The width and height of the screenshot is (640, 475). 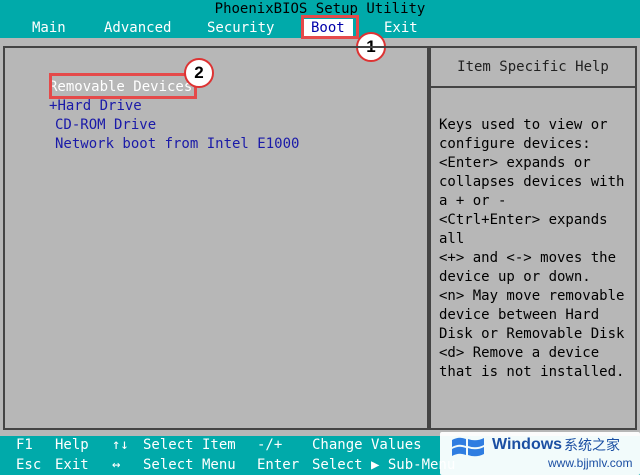 What do you see at coordinates (590, 463) in the screenshot?
I see `watermark-url: www.bjjmlv.com` at bounding box center [590, 463].